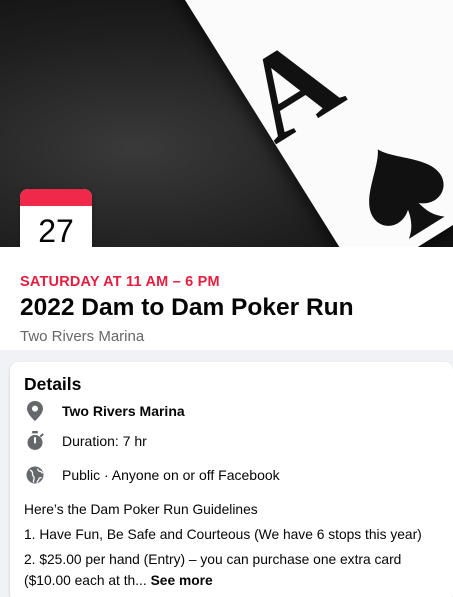  I want to click on details-location-row: Two Rivers Marina, so click(104, 411).